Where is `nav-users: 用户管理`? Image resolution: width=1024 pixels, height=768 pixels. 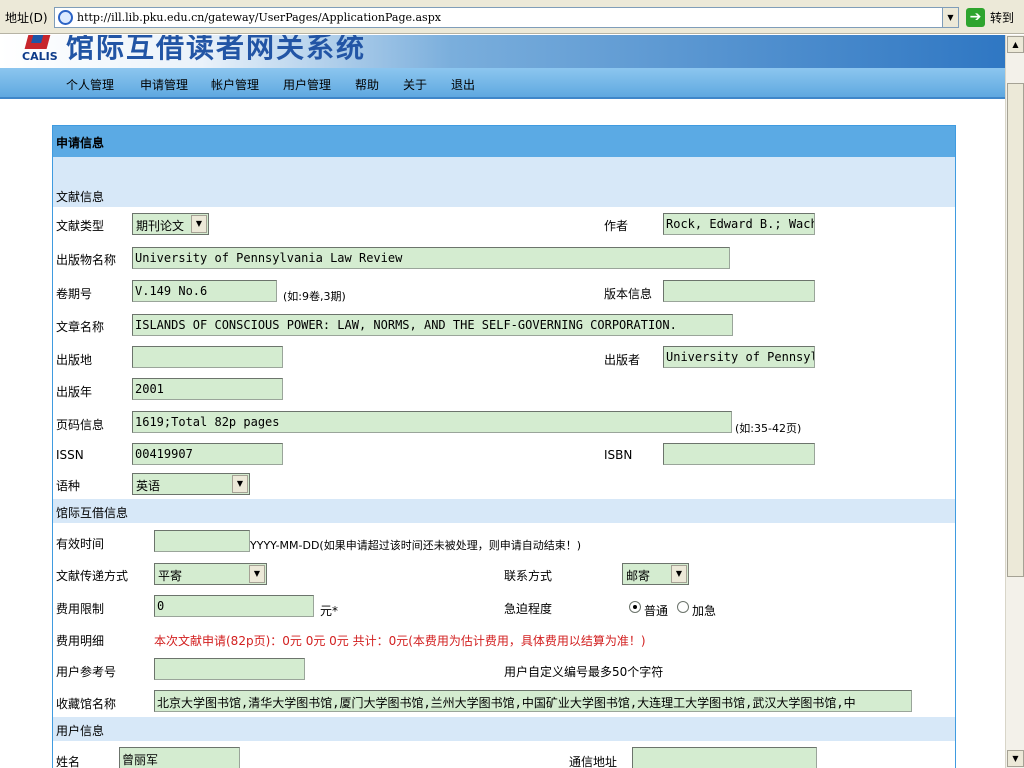 nav-users: 用户管理 is located at coordinates (307, 84).